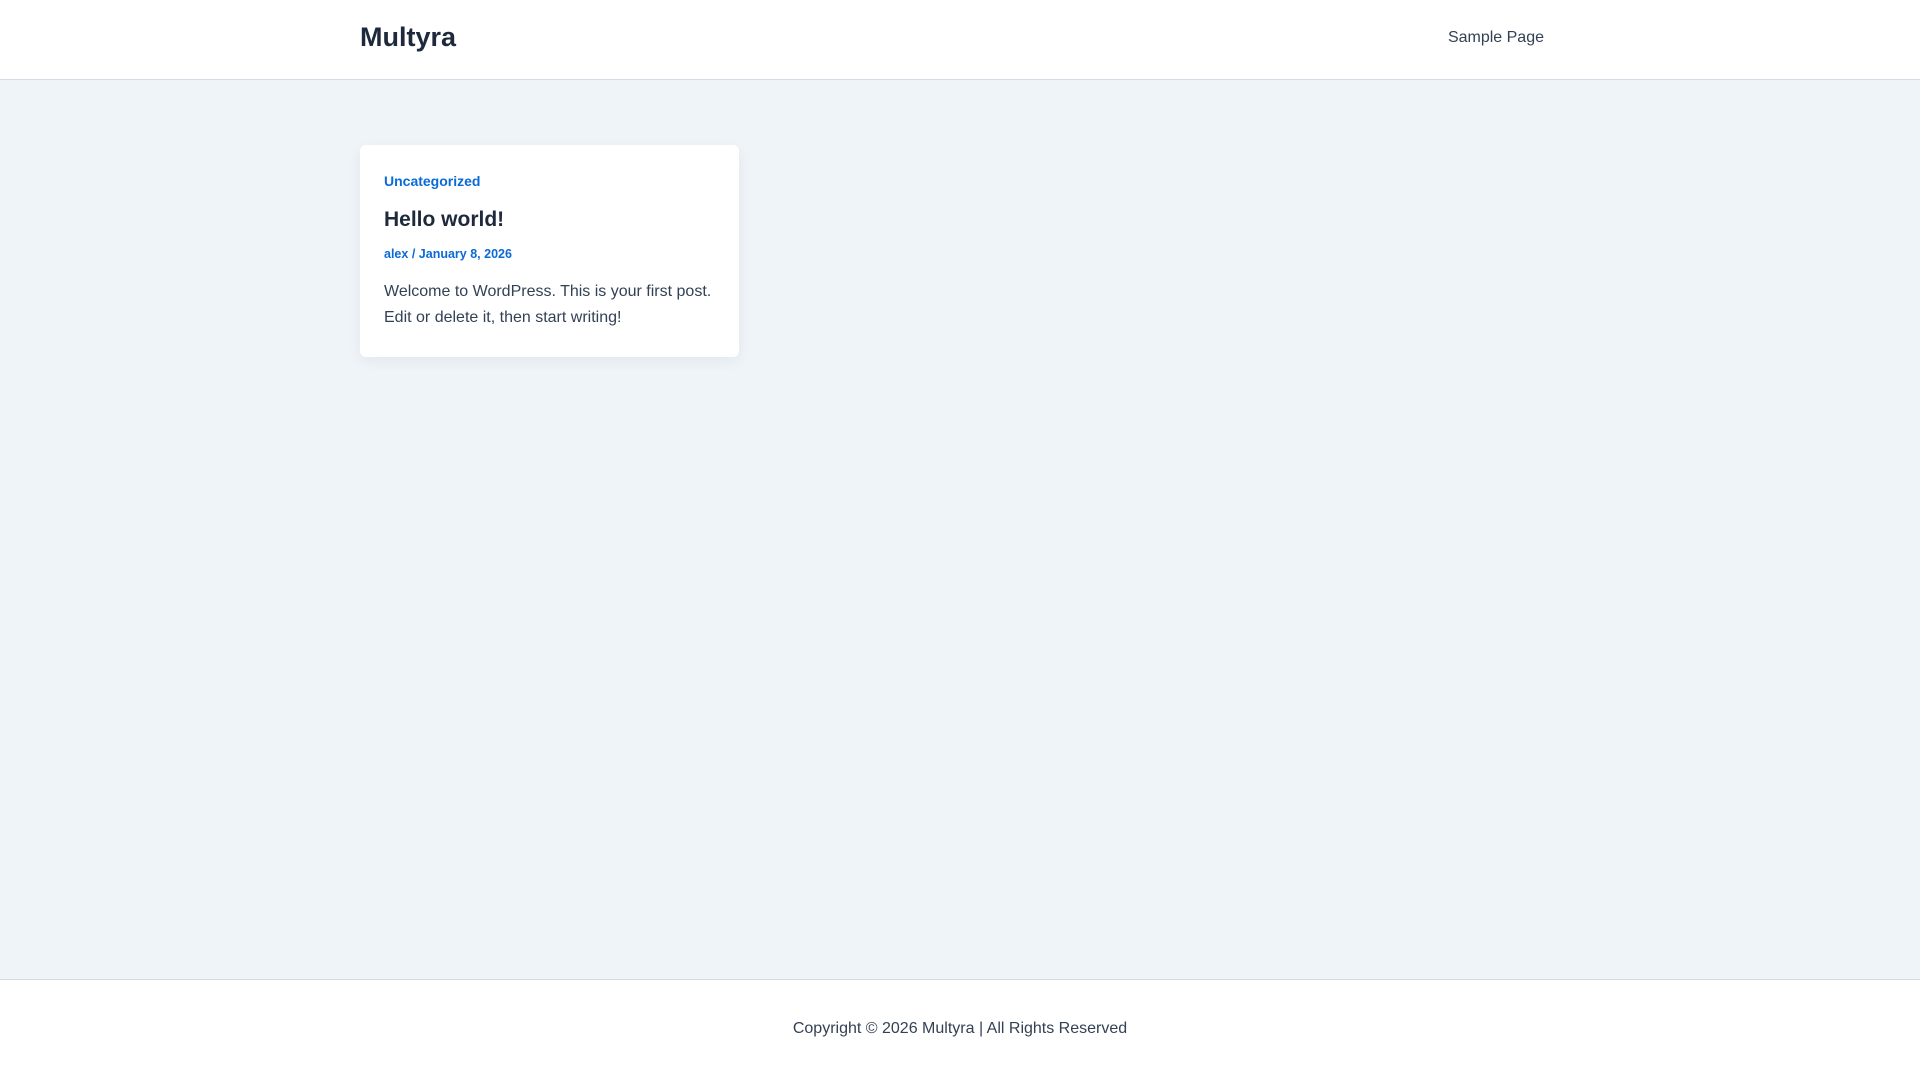  Describe the element at coordinates (408, 37) in the screenshot. I see `site-title-link: Multyra` at that location.